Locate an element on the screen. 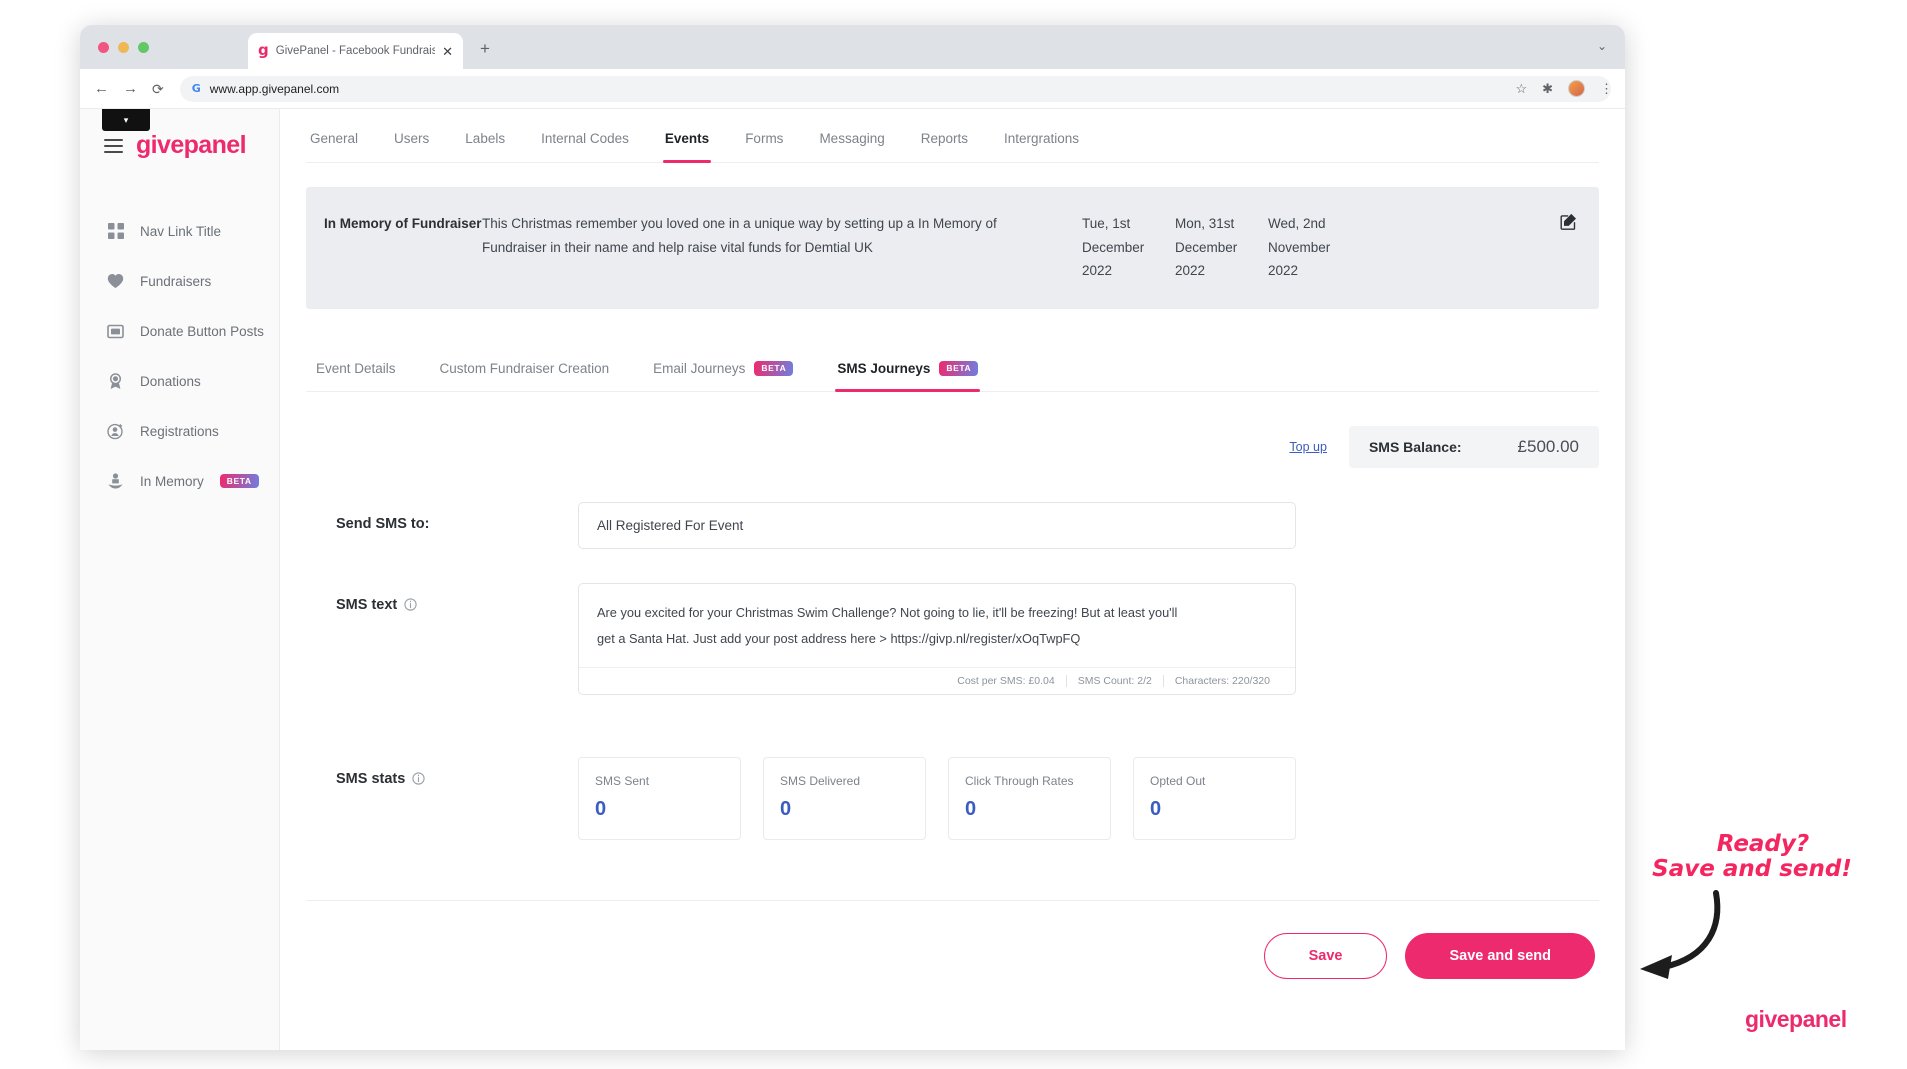  send-sms-to-value: All Registered For Event is located at coordinates (670, 525).